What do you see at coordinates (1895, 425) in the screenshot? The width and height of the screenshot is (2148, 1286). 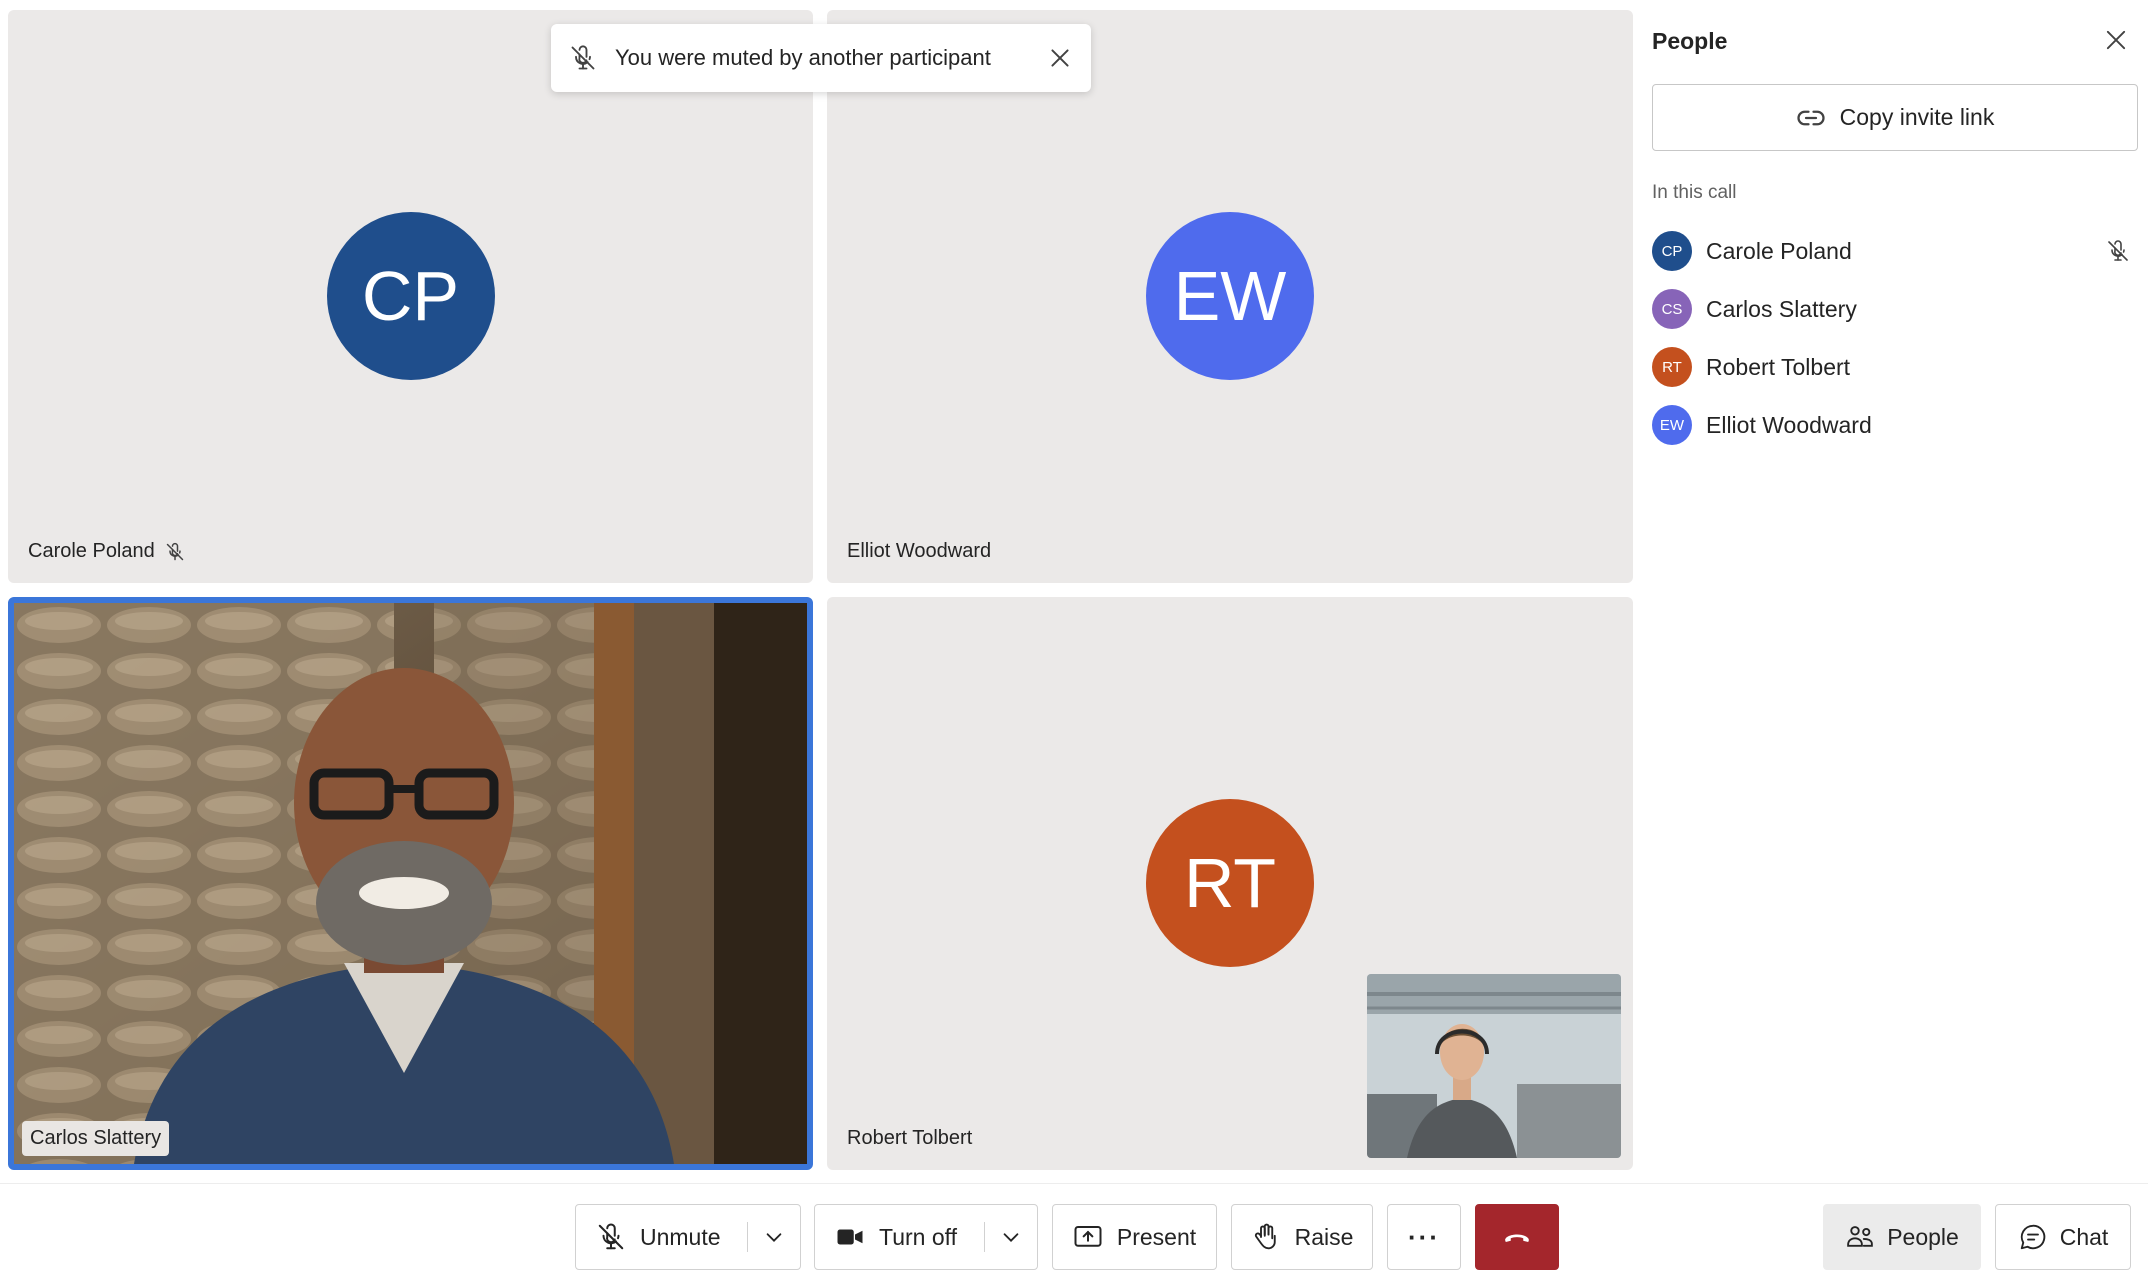 I see `list-item: EW Elliot Woodward` at bounding box center [1895, 425].